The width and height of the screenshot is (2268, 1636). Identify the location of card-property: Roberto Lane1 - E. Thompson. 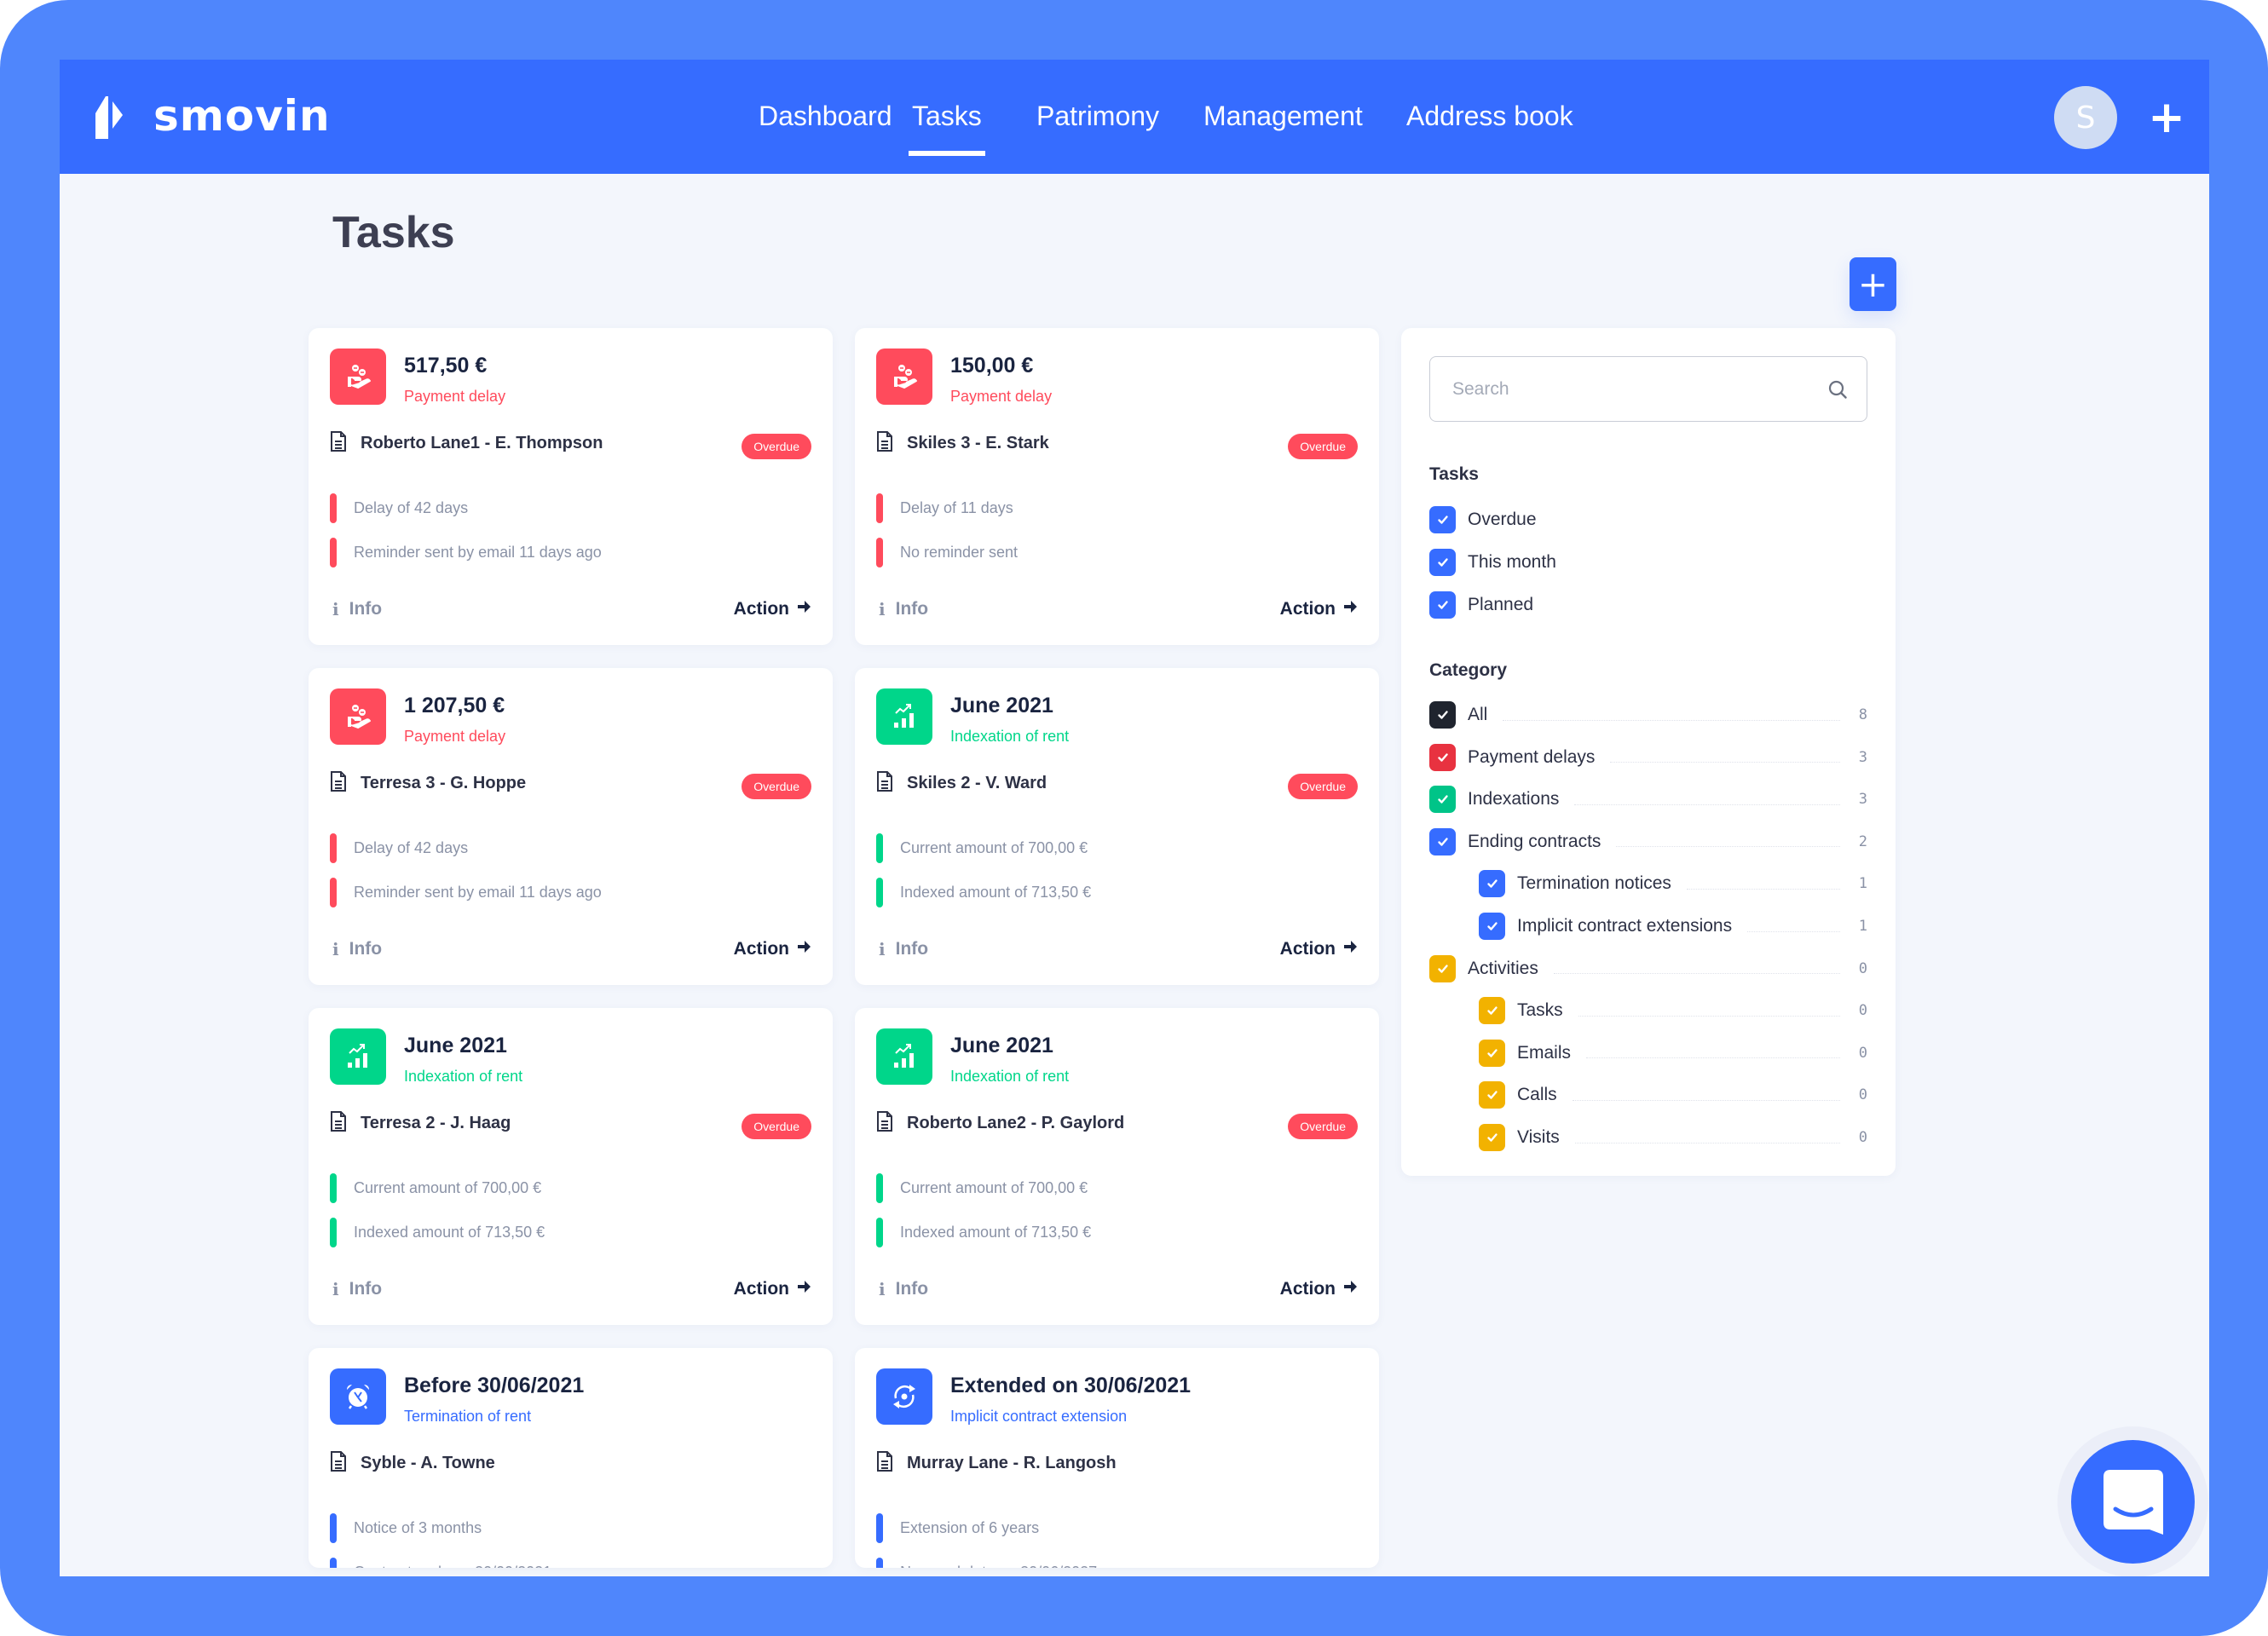
(466, 443).